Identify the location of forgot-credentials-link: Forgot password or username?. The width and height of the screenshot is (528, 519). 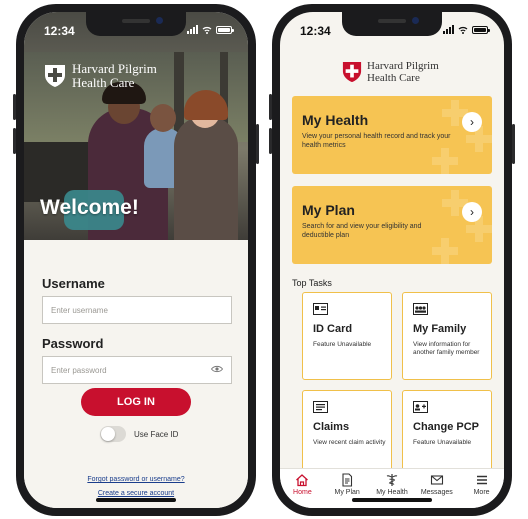
(136, 479).